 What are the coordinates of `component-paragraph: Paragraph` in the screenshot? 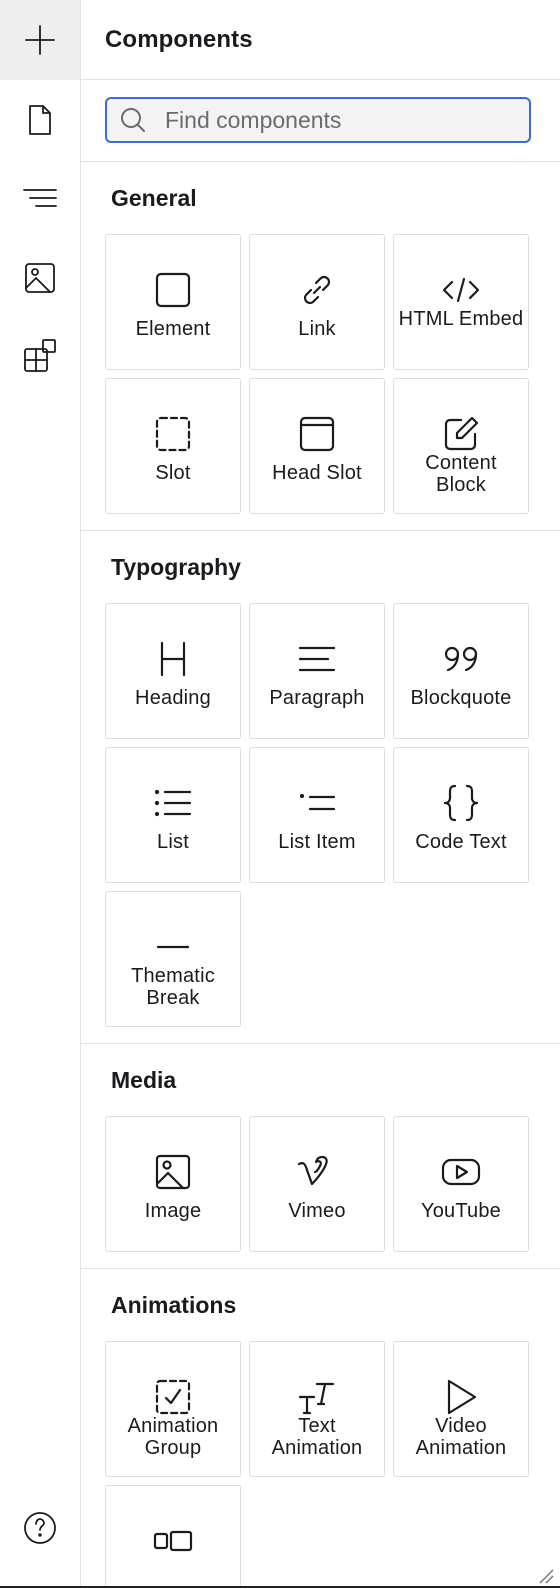 It's located at (317, 671).